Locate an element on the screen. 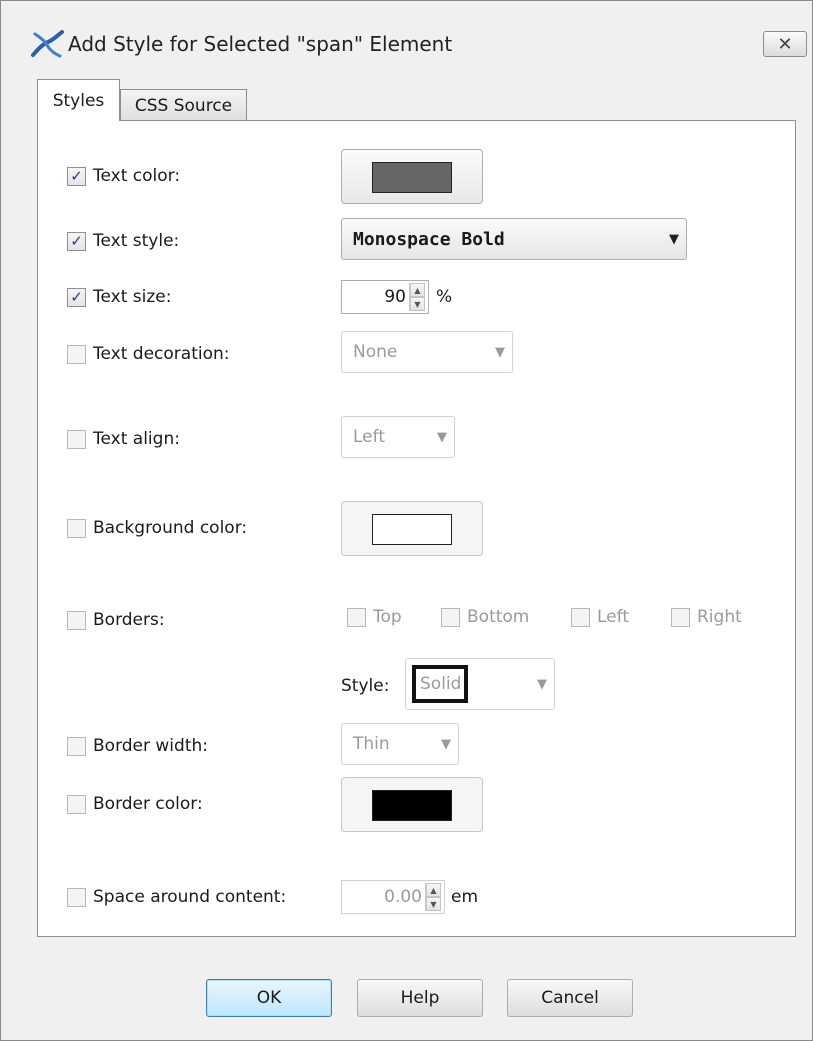 This screenshot has width=813, height=1041. tab-css-source: CSS Source is located at coordinates (183, 105).